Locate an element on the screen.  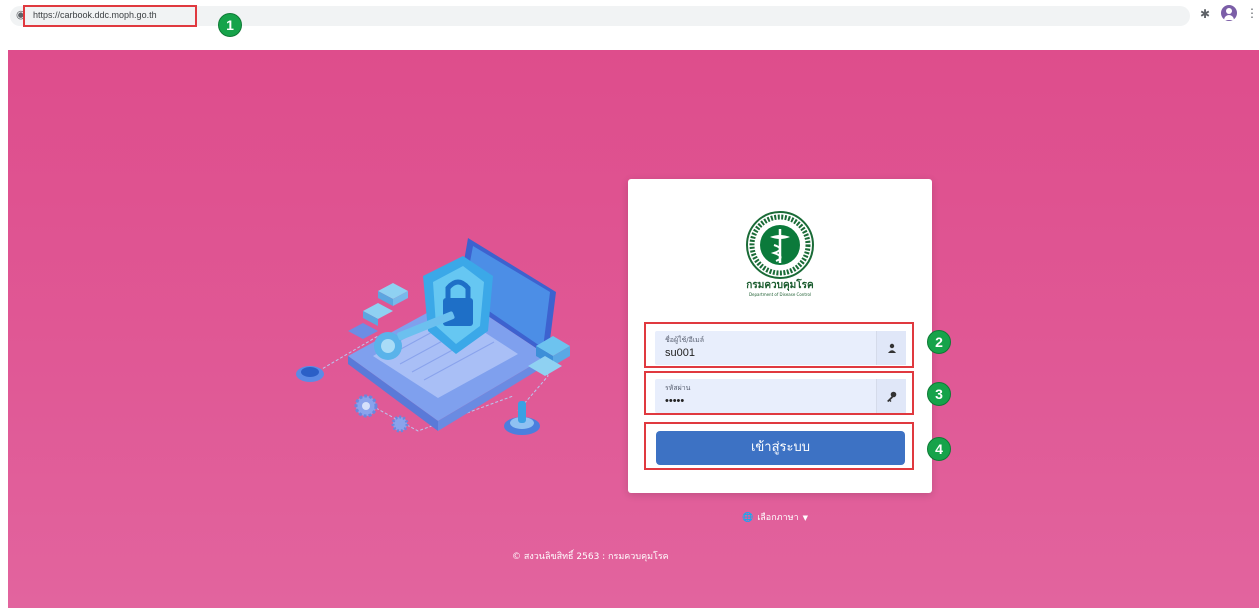
puzzle-icon: ✱ is located at coordinates (1205, 14).